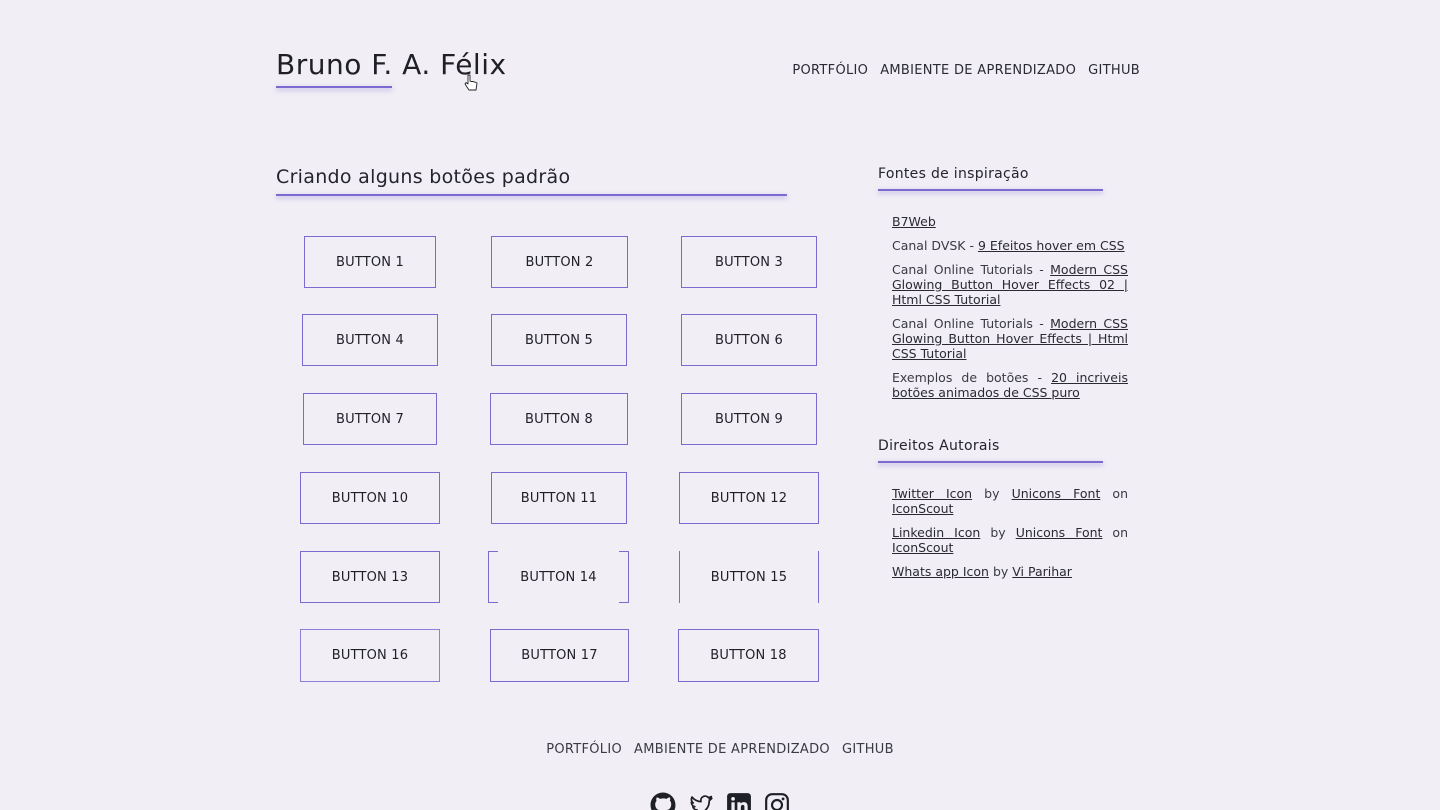 Image resolution: width=1440 pixels, height=810 pixels. Describe the element at coordinates (932, 493) in the screenshot. I see `credit-icon-link: Twitter Icon` at that location.